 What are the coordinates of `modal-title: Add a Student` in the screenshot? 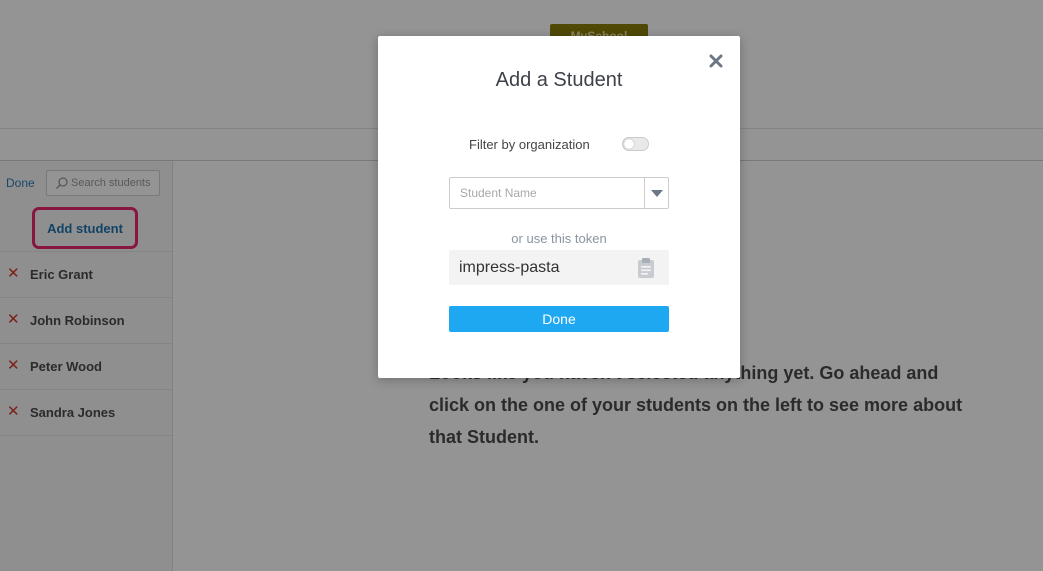 It's located at (559, 80).